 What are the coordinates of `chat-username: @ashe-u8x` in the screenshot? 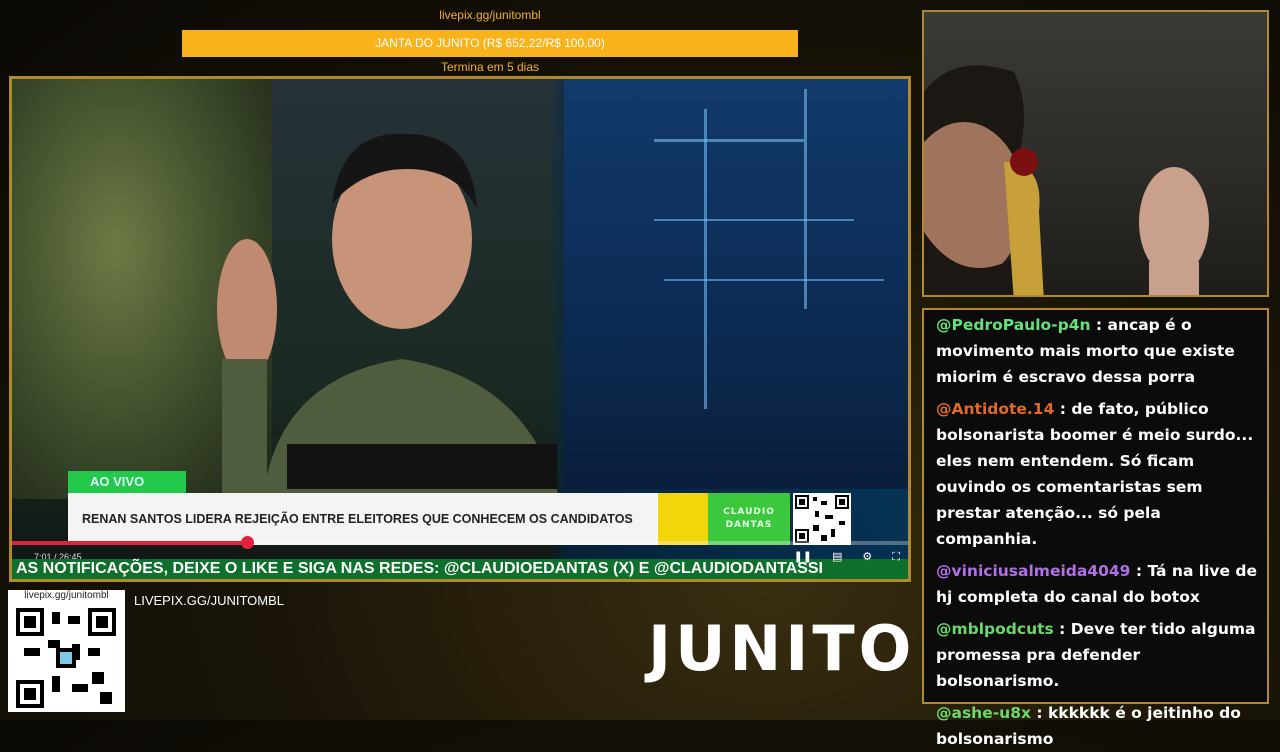 It's located at (983, 713).